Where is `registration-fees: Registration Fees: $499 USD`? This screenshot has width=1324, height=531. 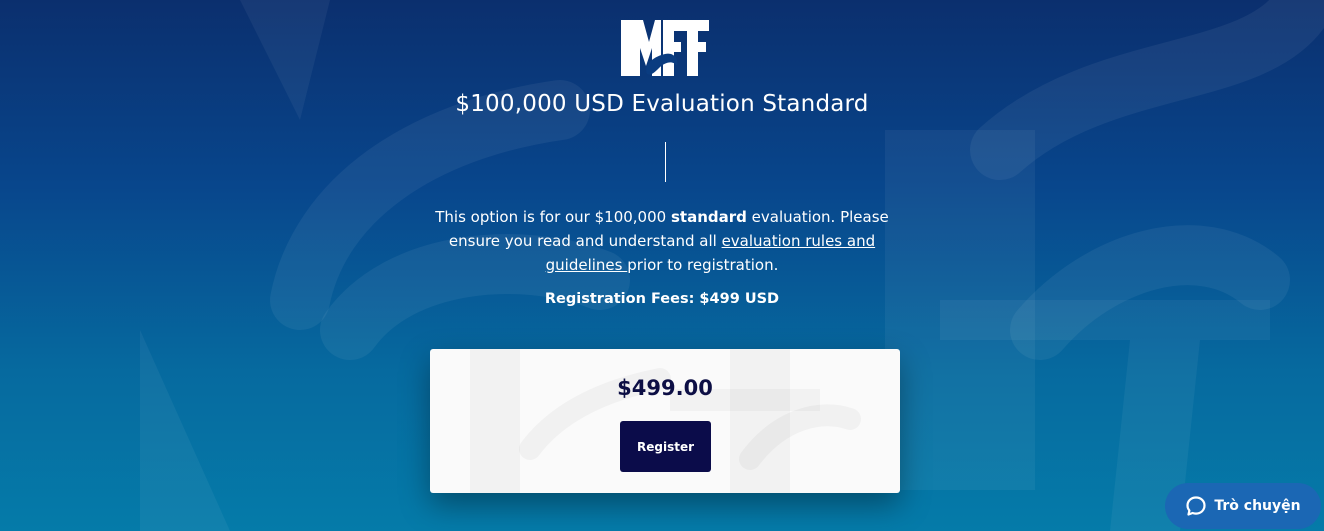 registration-fees: Registration Fees: $499 USD is located at coordinates (662, 299).